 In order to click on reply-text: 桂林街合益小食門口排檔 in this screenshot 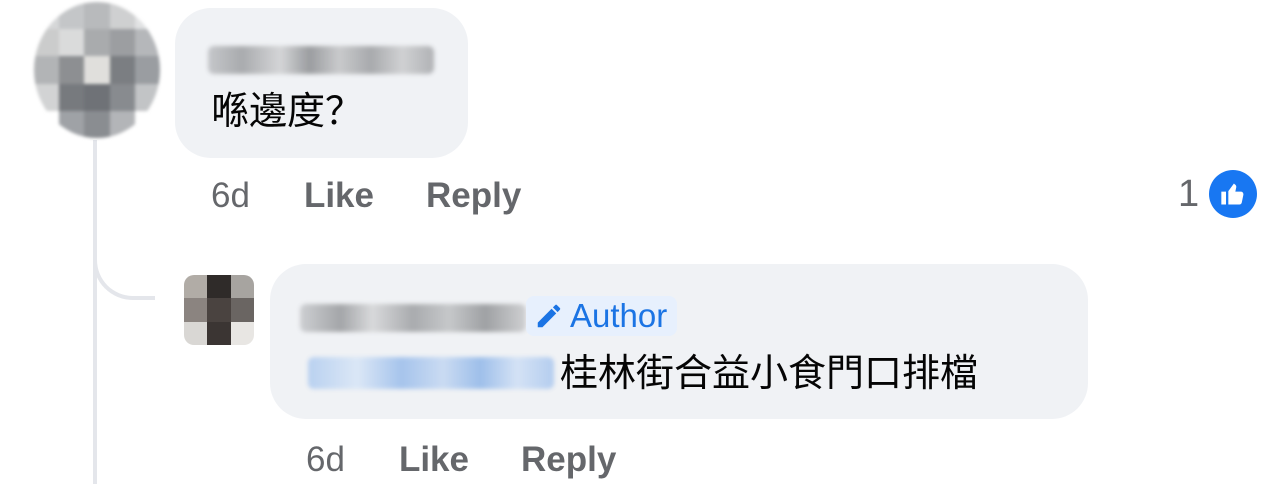, I will do `click(769, 374)`.